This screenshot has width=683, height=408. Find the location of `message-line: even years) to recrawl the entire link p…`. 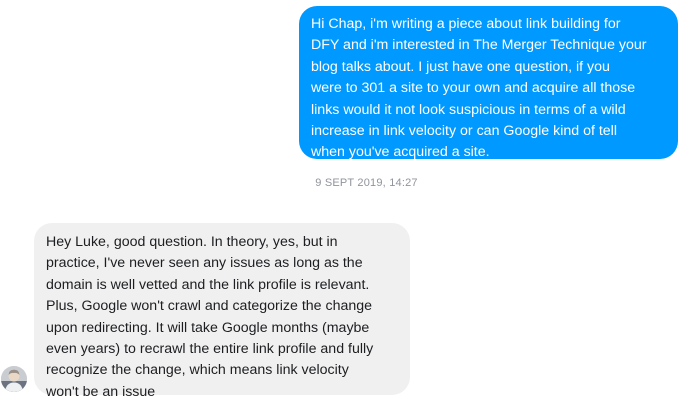

message-line: even years) to recrawl the entire link p… is located at coordinates (210, 349).